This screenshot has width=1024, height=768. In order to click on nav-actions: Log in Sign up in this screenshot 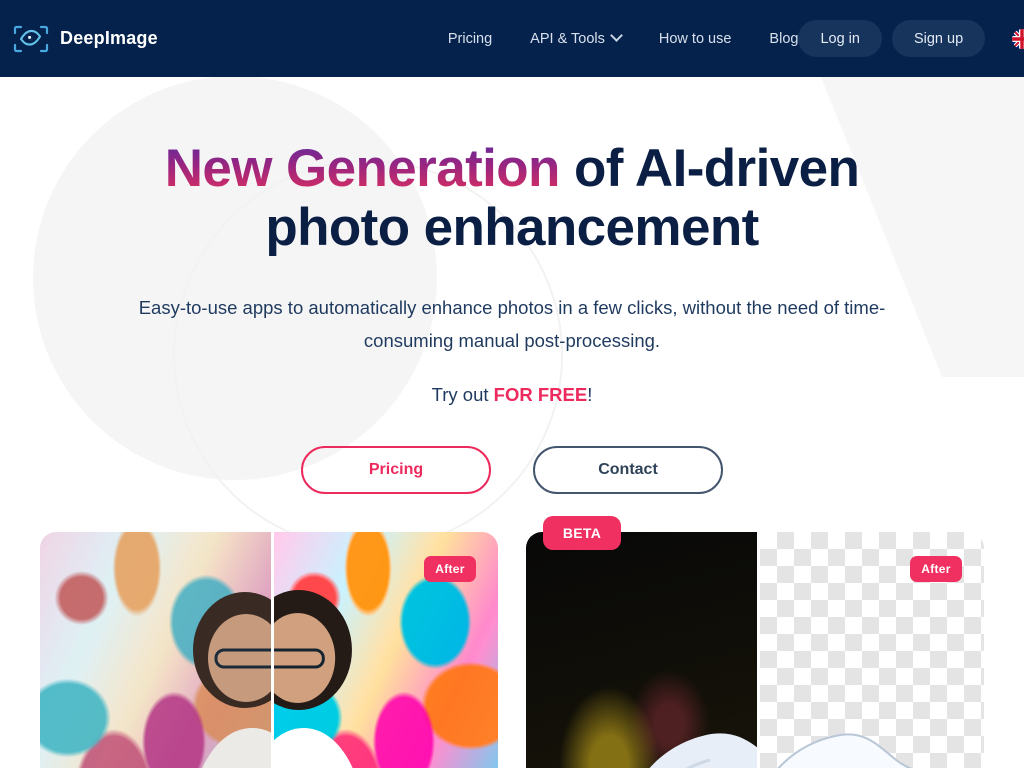, I will do `click(911, 38)`.